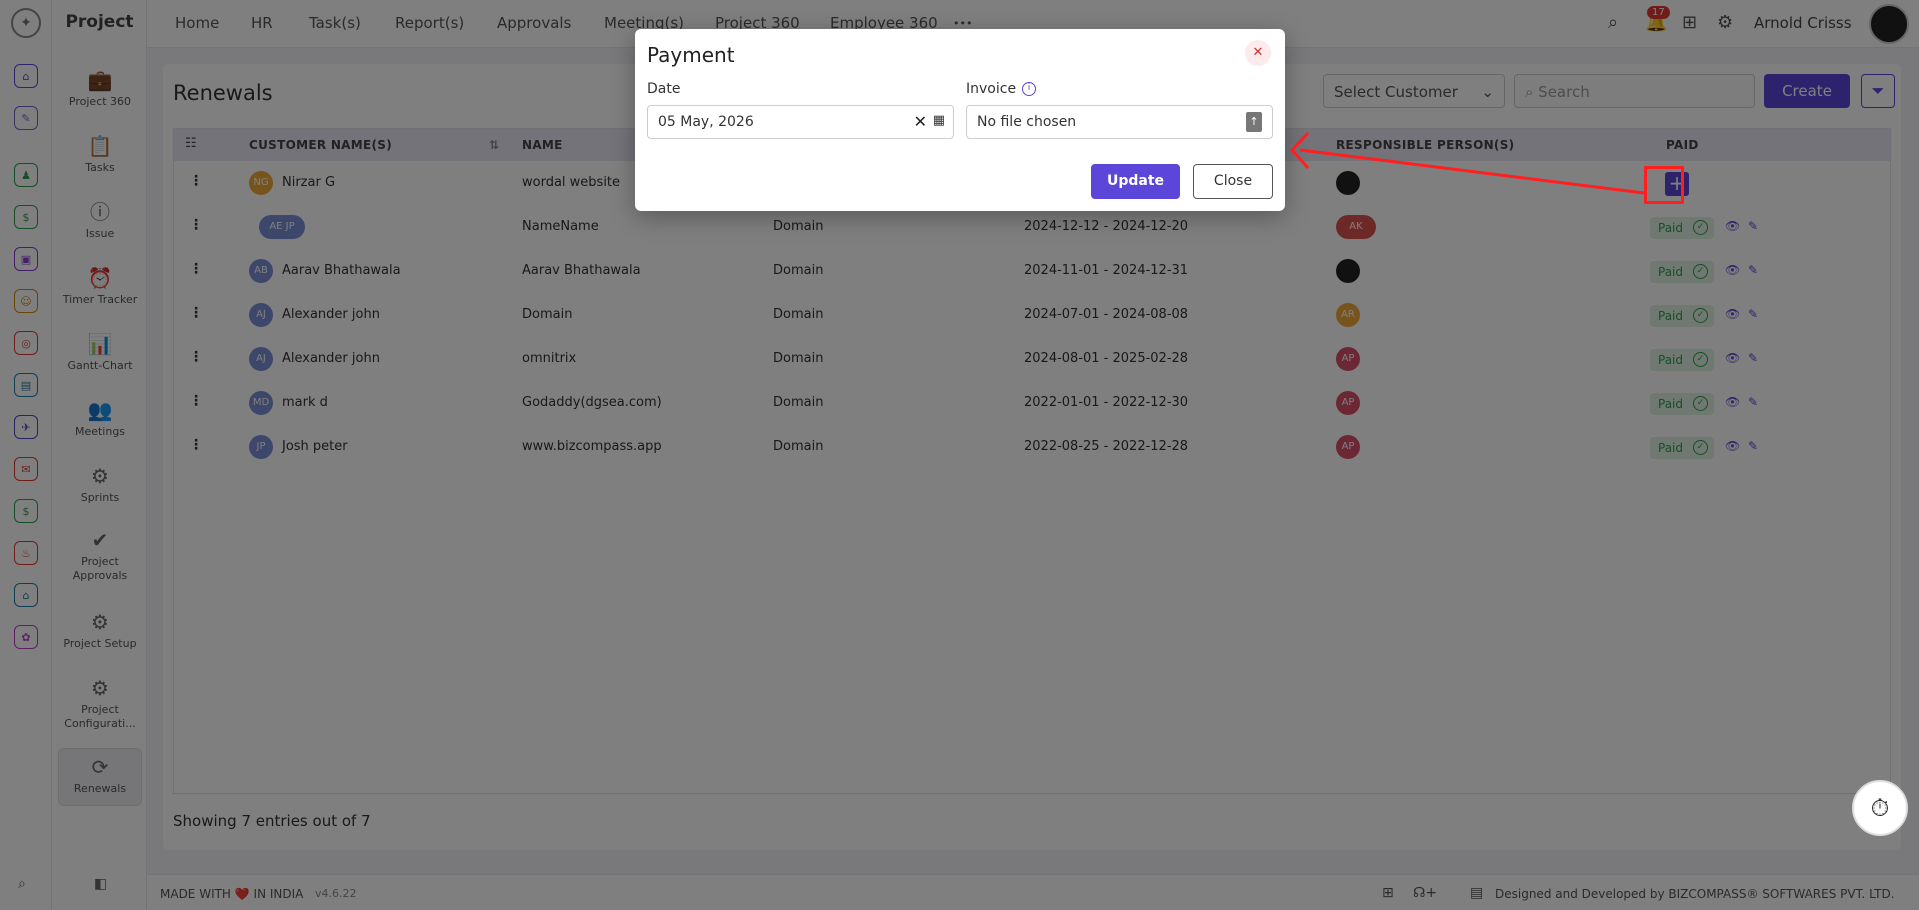  What do you see at coordinates (1467, 163) in the screenshot?
I see `annotation-arrow` at bounding box center [1467, 163].